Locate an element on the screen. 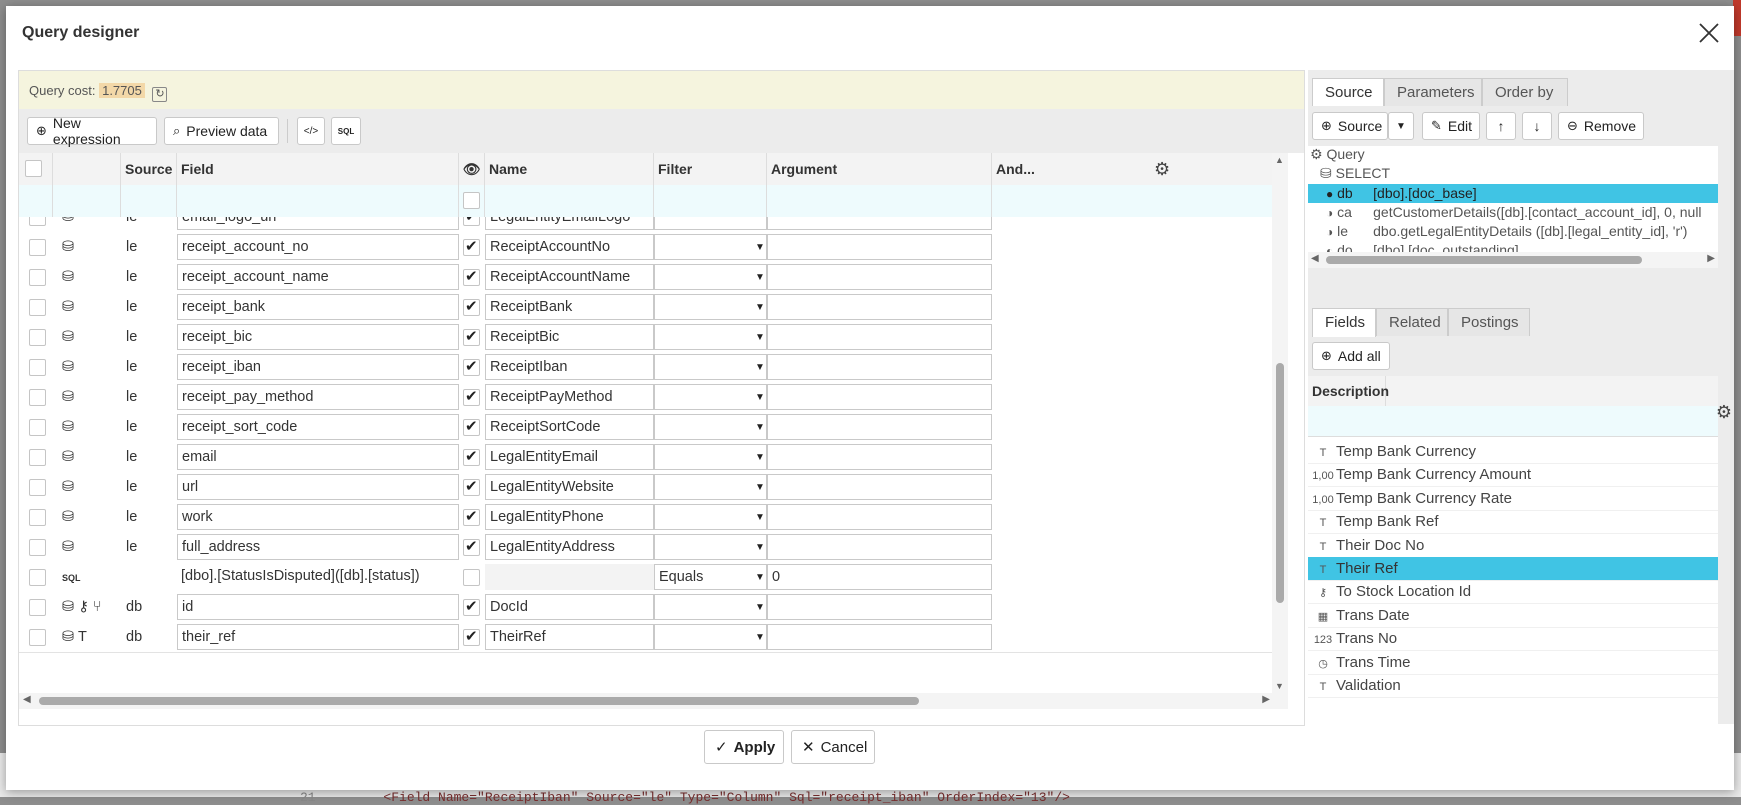  row-field: [dbo].[StatusIsDisputed]([db].[status]) is located at coordinates (318, 577).